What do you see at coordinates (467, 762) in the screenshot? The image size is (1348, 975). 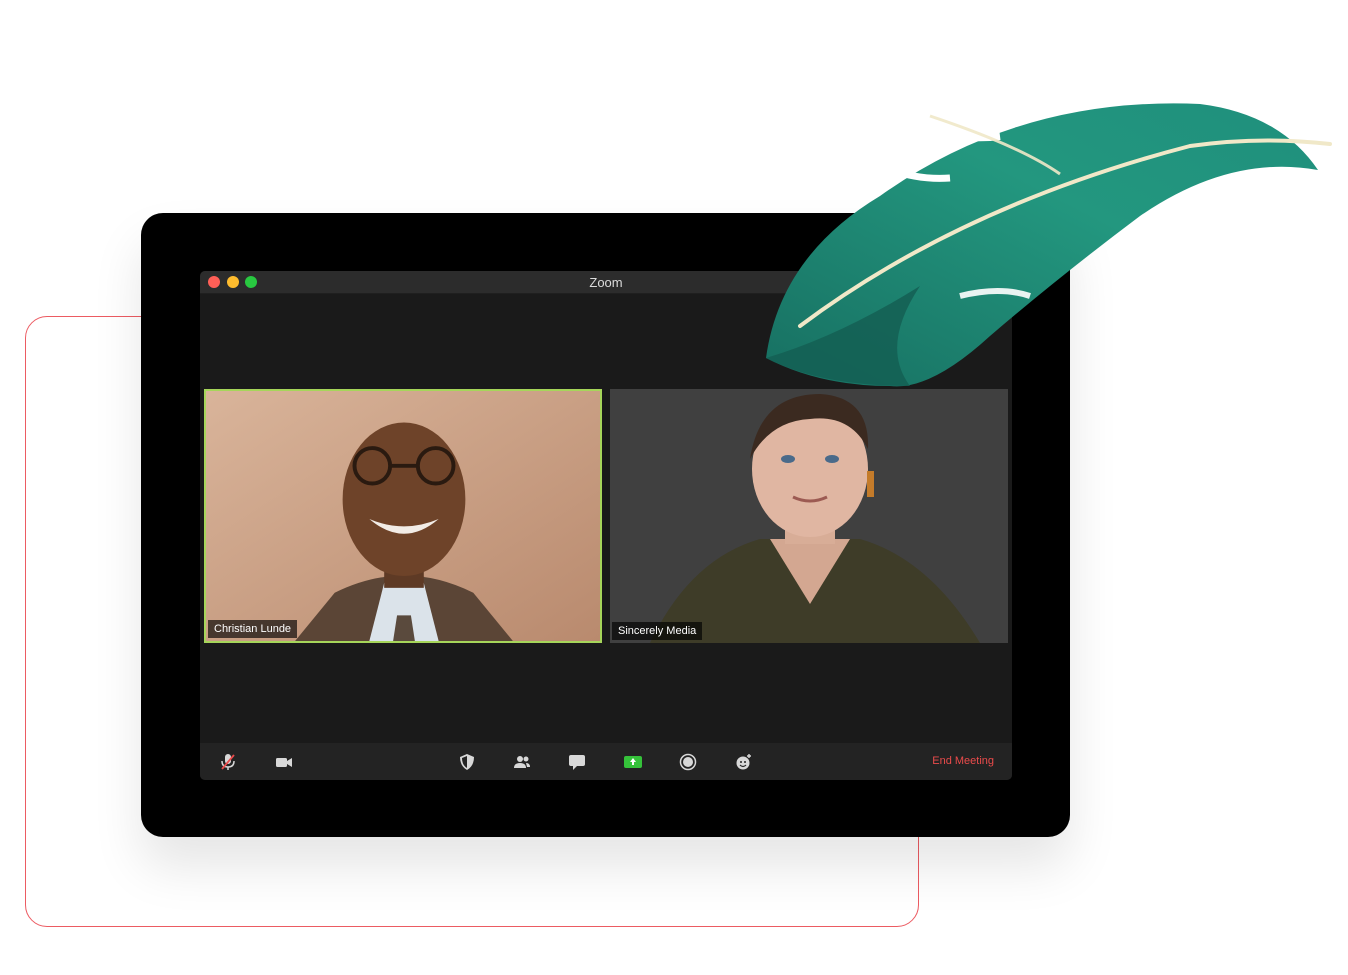 I see `security-shield-icon` at bounding box center [467, 762].